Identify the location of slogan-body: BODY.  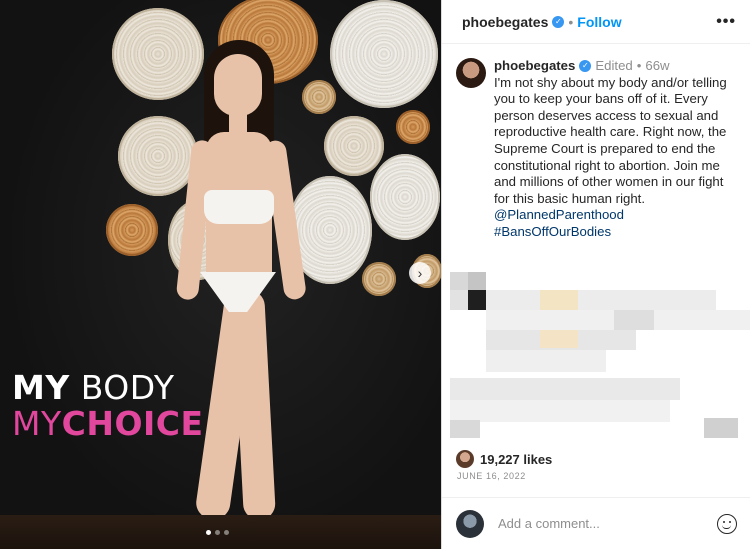
(127, 387).